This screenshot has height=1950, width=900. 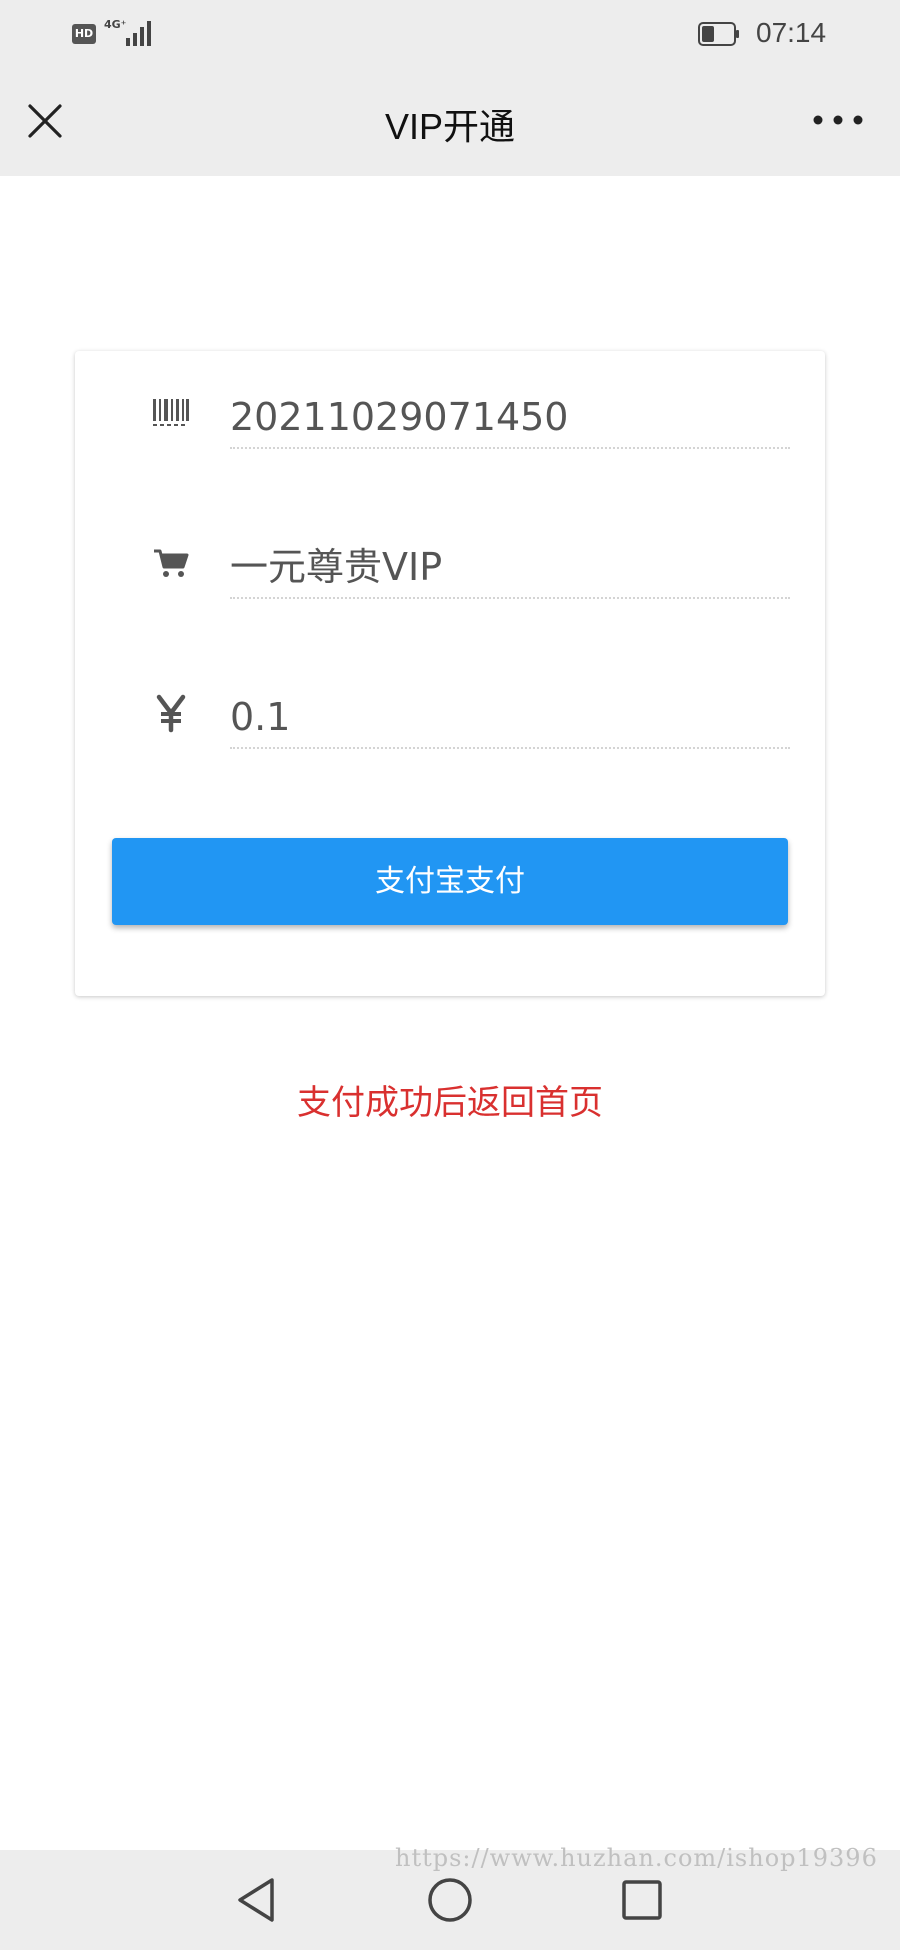 What do you see at coordinates (791, 32) in the screenshot?
I see `status-time: 07:14` at bounding box center [791, 32].